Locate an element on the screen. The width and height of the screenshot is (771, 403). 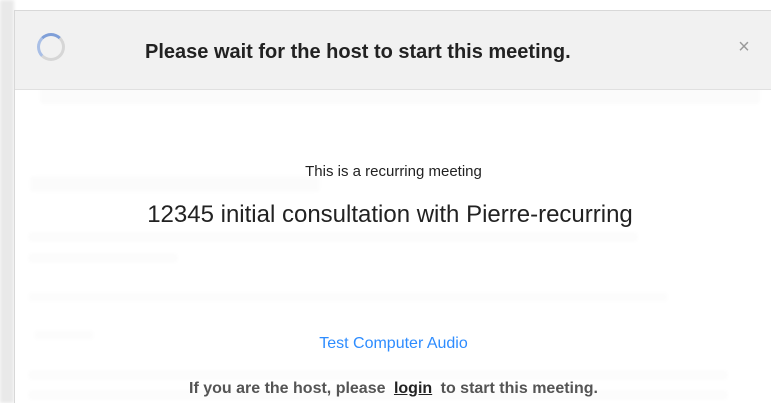
recurring-meeting-note: This is a recurring meeting is located at coordinates (393, 171).